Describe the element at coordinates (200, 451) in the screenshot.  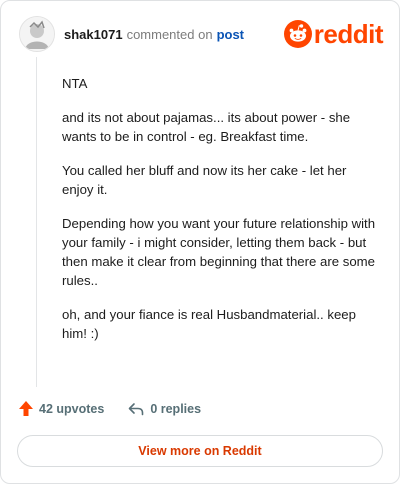
I see `view-more-button: View more on Reddit` at that location.